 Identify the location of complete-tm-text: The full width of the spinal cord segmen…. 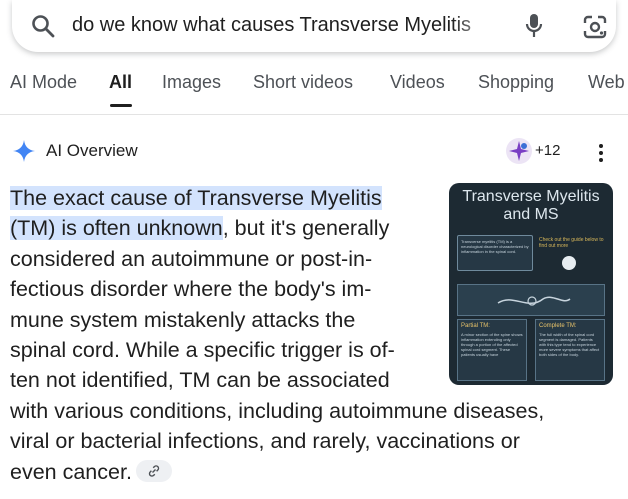
(569, 344).